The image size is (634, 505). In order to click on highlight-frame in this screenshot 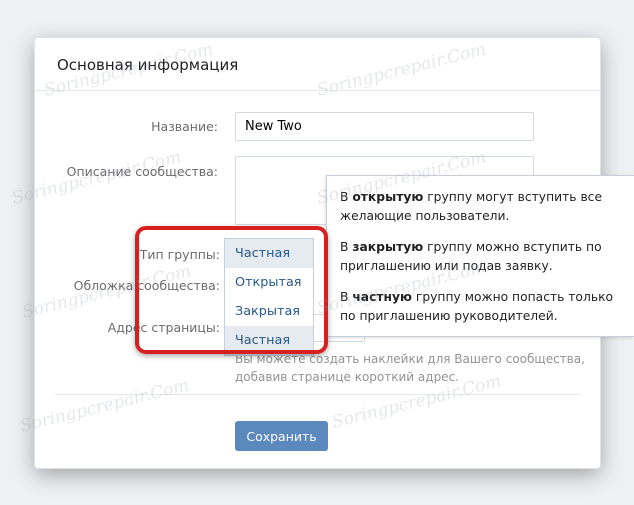, I will do `click(231, 290)`.